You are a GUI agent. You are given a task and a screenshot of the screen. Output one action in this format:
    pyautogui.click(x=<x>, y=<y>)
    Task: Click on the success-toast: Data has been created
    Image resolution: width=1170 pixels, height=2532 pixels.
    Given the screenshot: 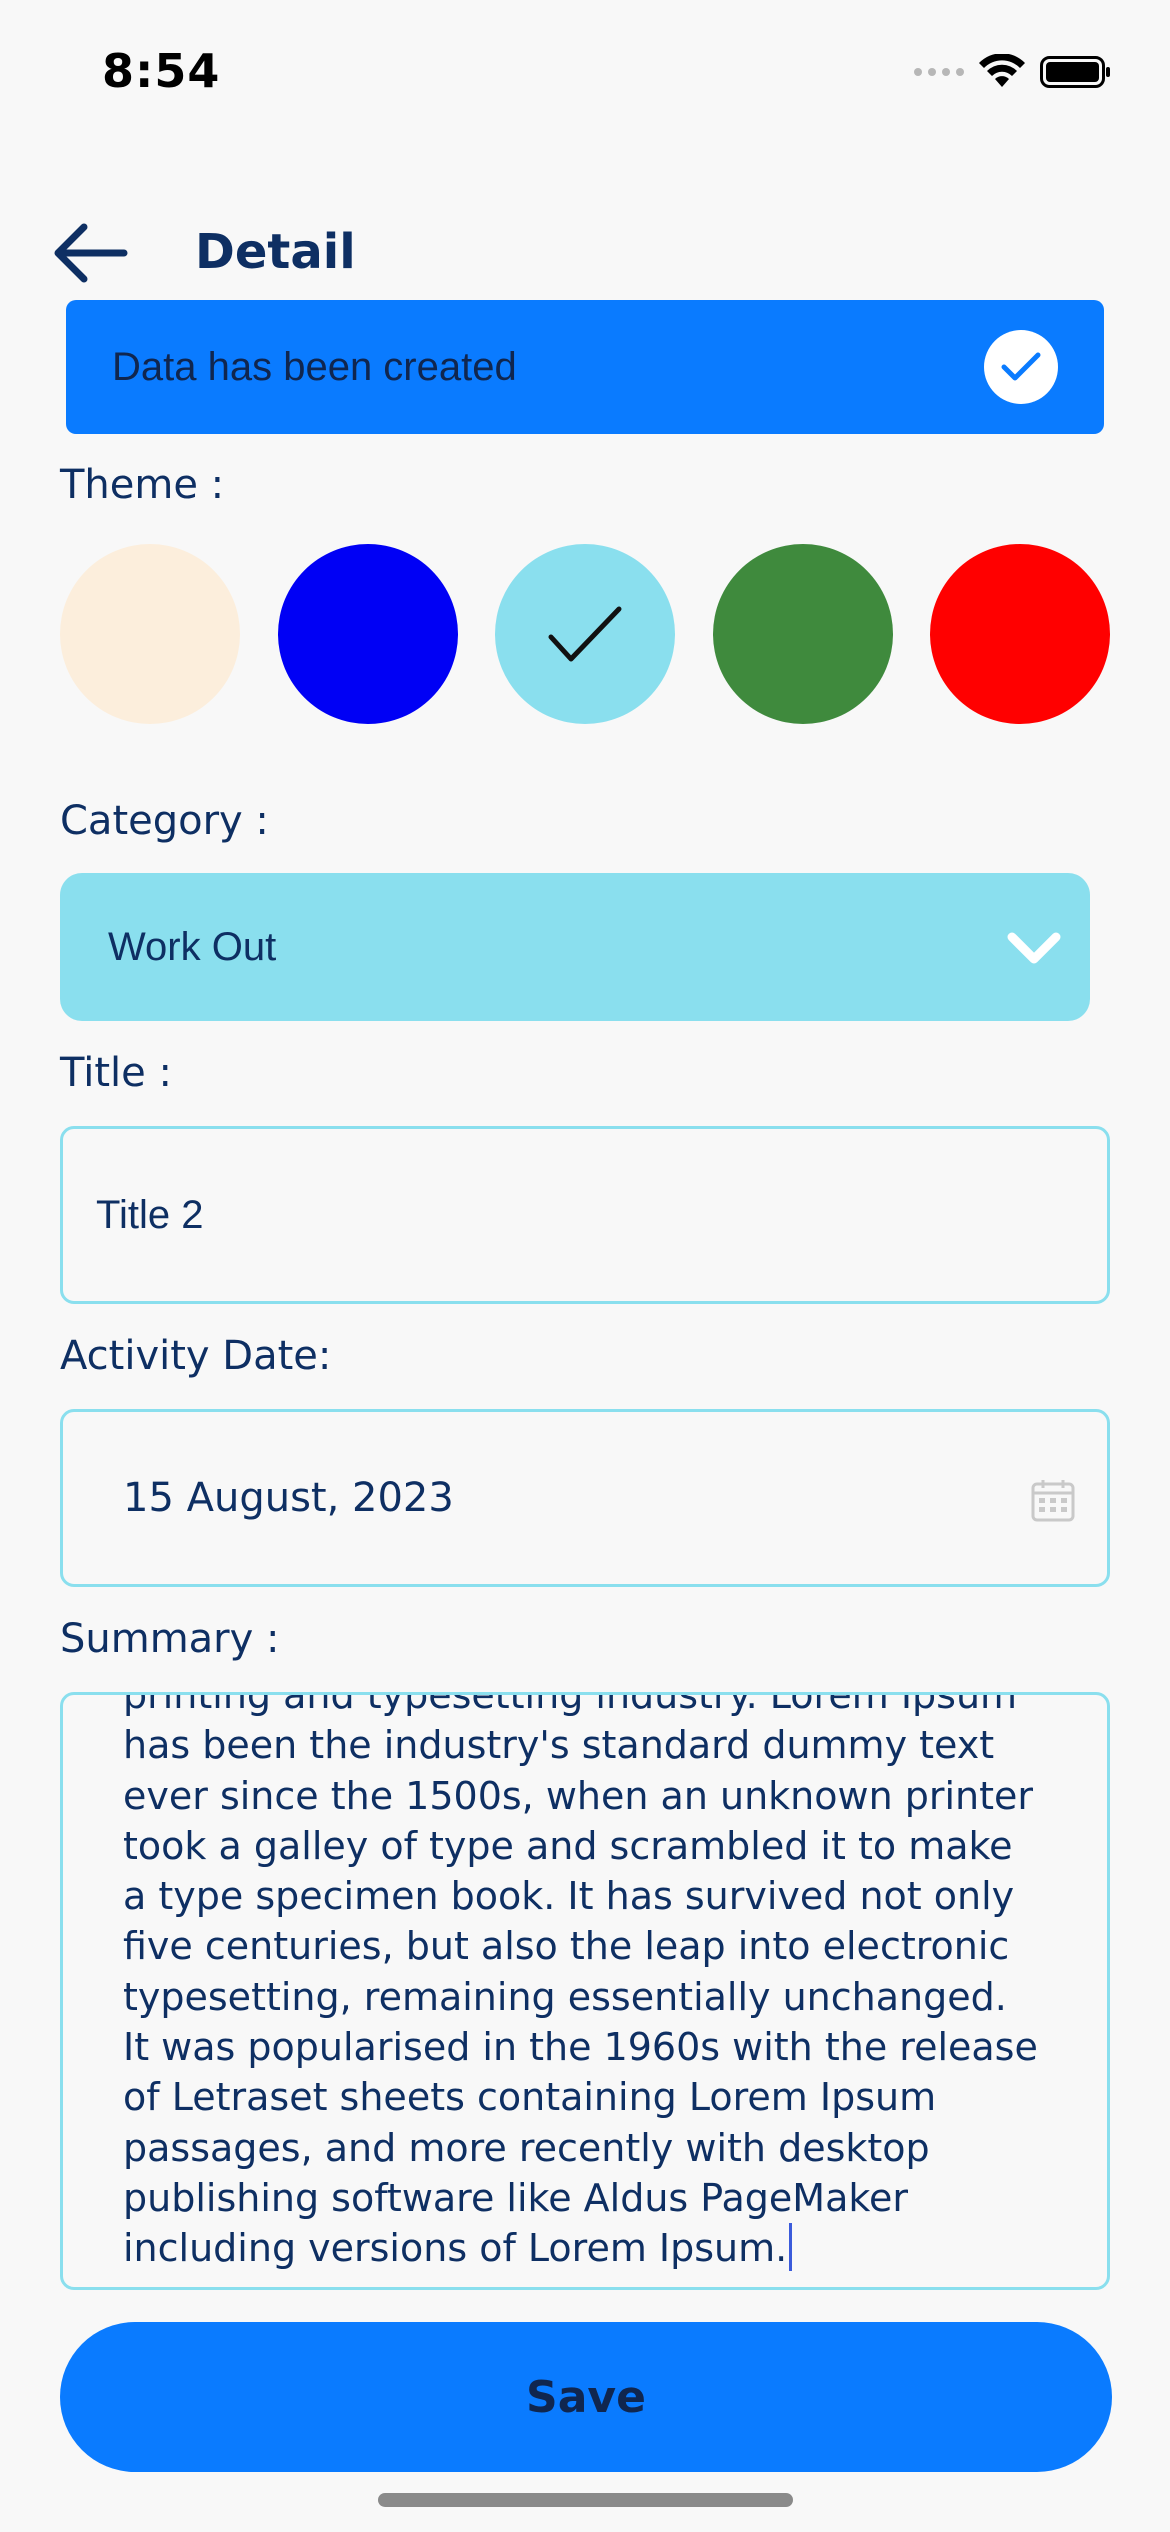 What is the action you would take?
    pyautogui.click(x=585, y=367)
    